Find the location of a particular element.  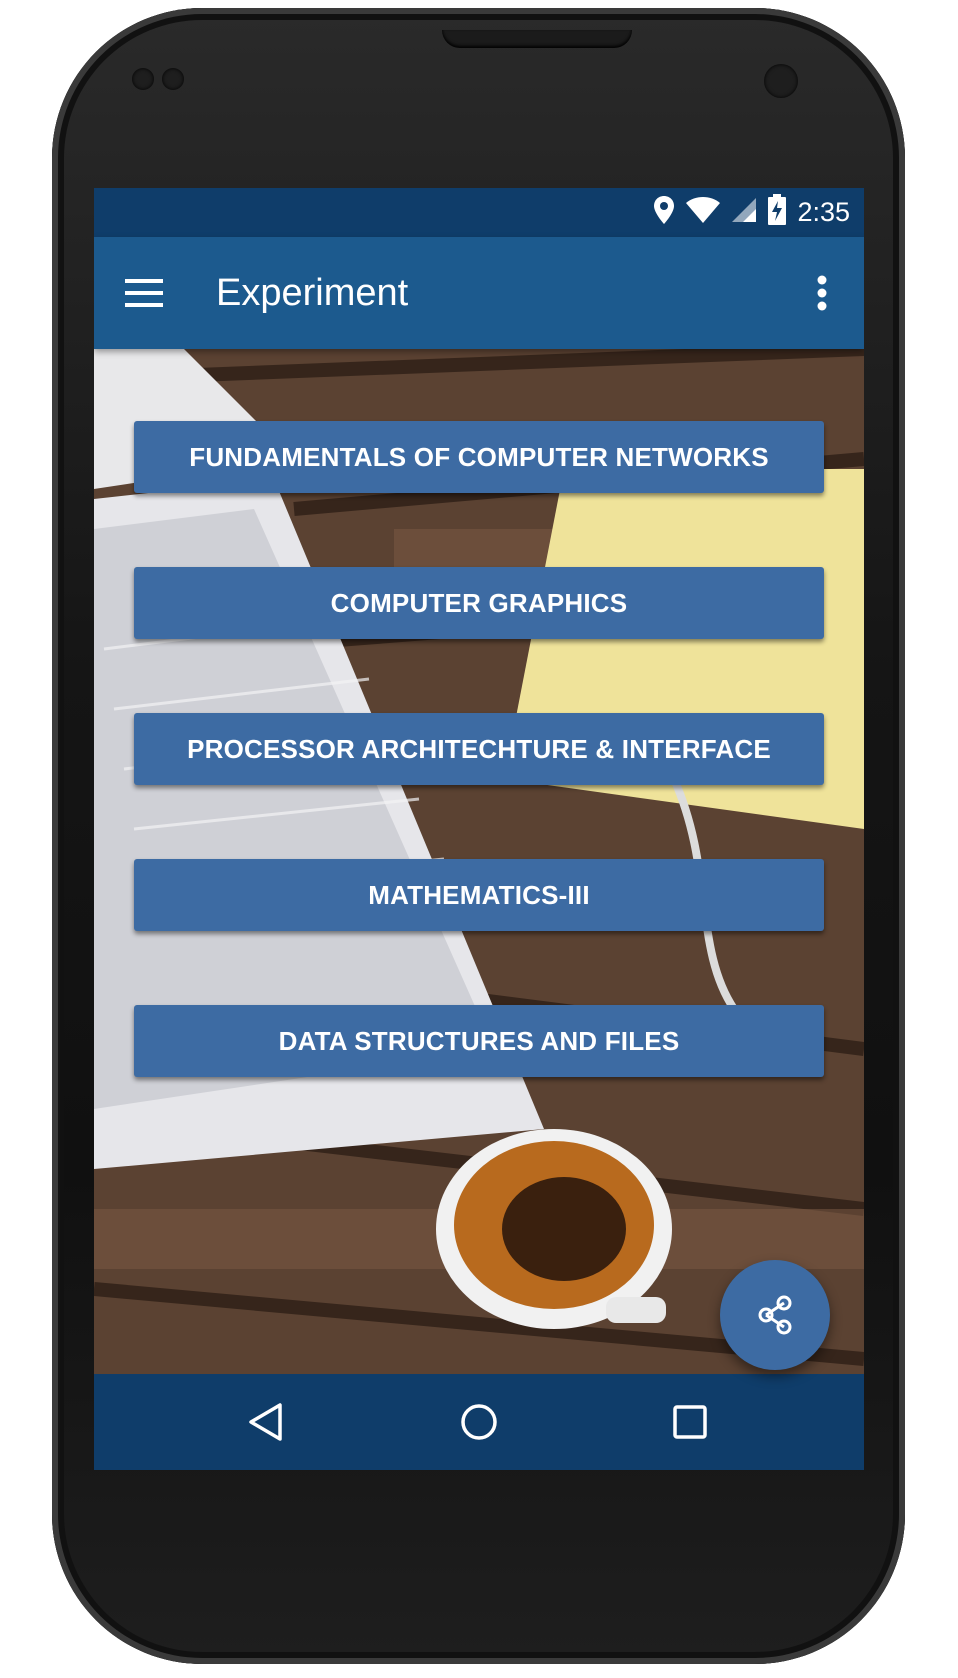

home-icon is located at coordinates (479, 1422).